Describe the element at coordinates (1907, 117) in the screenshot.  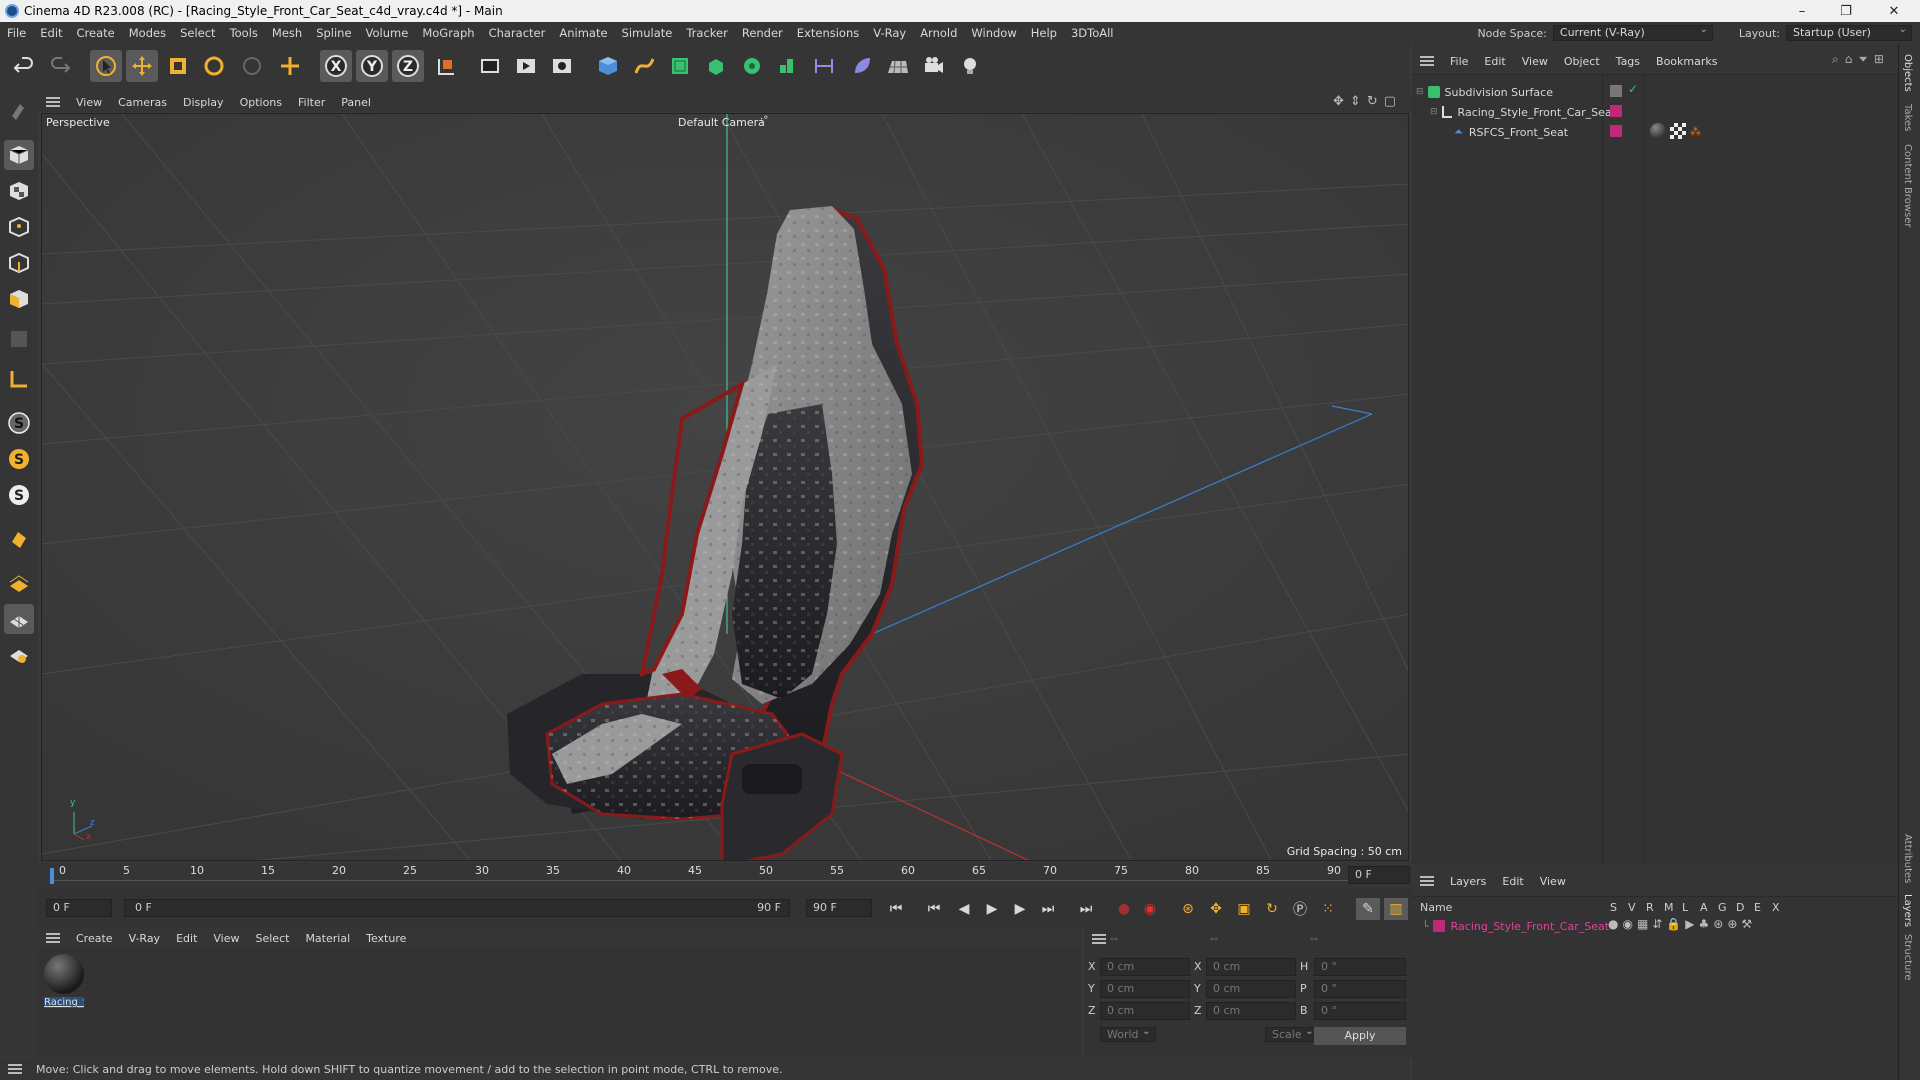
I see `side-tab-takes: Takes` at that location.